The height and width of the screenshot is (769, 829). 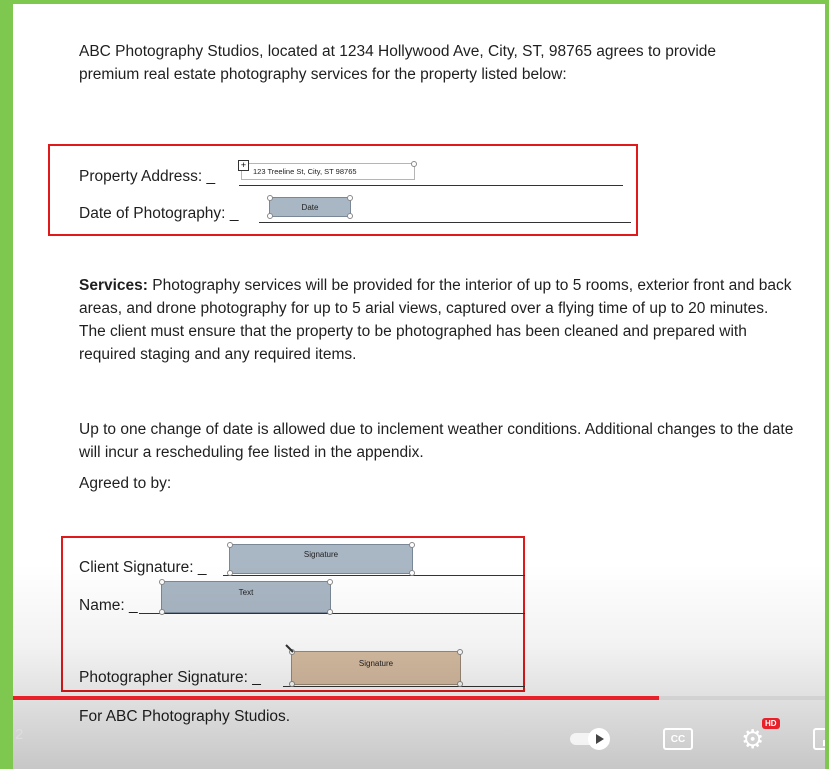 What do you see at coordinates (136, 567) in the screenshot?
I see `client-signature-label: Client Signature:` at bounding box center [136, 567].